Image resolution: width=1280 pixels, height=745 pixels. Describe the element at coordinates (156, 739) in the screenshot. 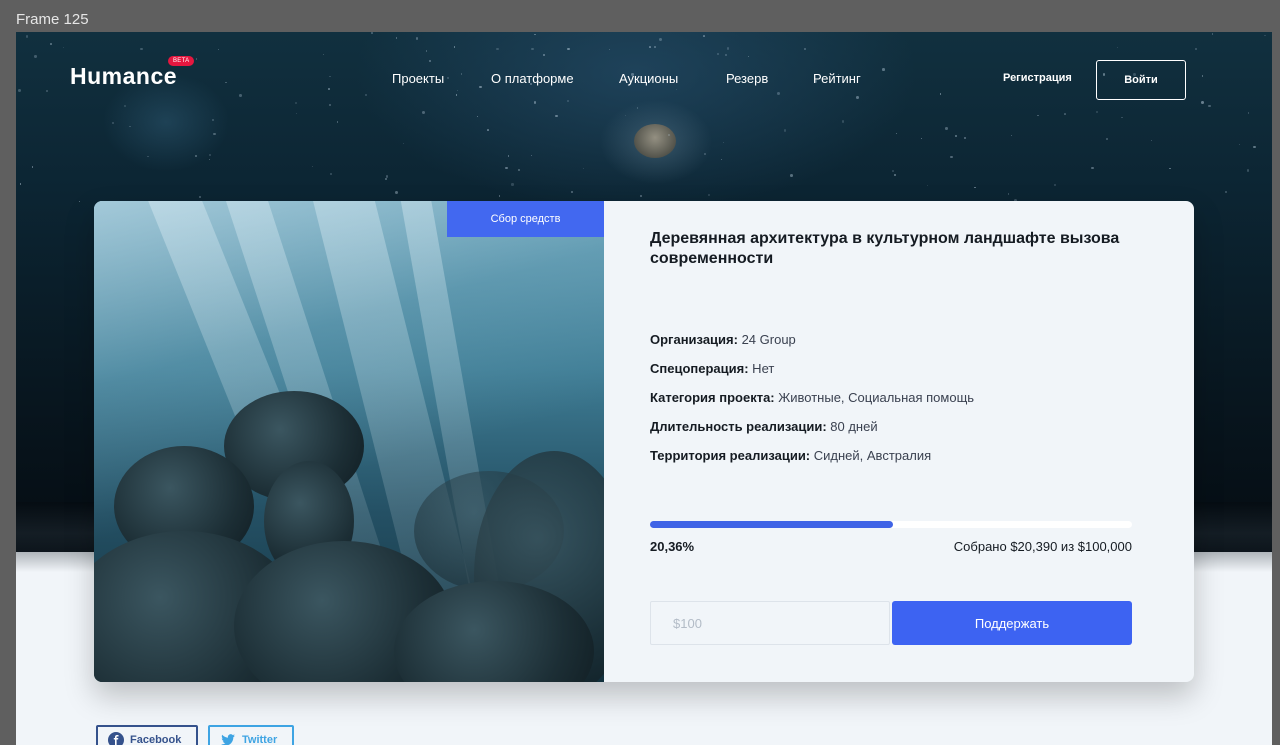

I see `share-facebook-label: Facebook` at that location.